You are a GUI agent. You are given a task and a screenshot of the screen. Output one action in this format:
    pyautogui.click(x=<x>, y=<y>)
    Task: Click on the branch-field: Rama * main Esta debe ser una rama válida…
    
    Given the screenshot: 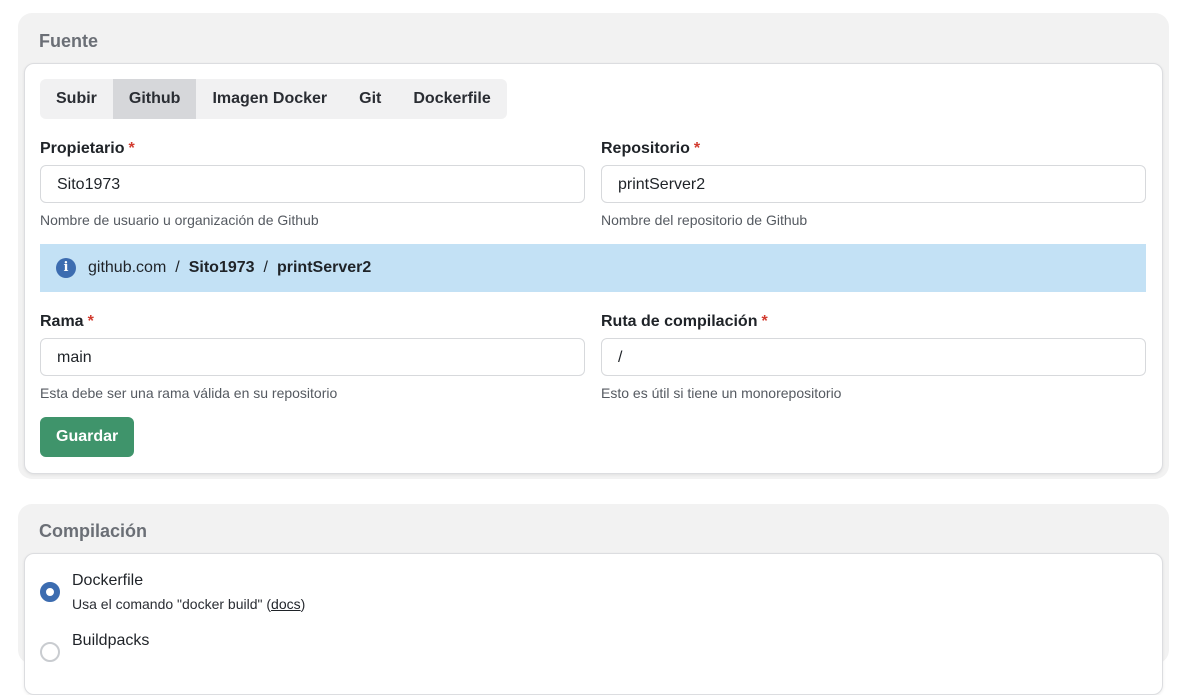 What is the action you would take?
    pyautogui.click(x=312, y=356)
    